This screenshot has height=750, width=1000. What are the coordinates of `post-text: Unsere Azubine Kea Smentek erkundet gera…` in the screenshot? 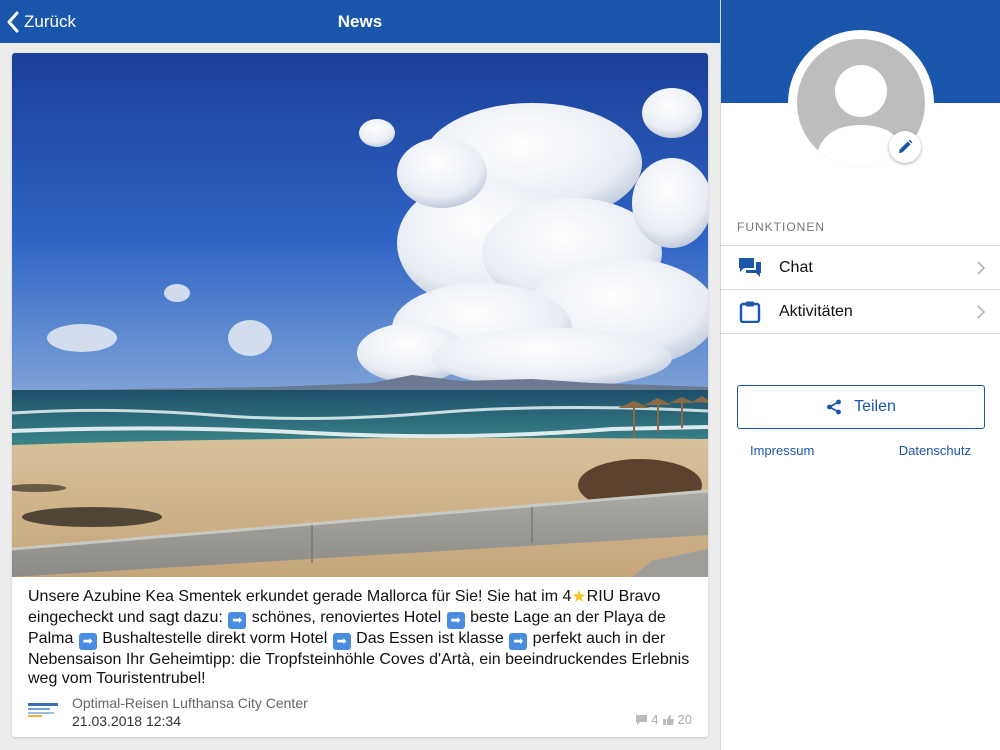 It's located at (362, 638).